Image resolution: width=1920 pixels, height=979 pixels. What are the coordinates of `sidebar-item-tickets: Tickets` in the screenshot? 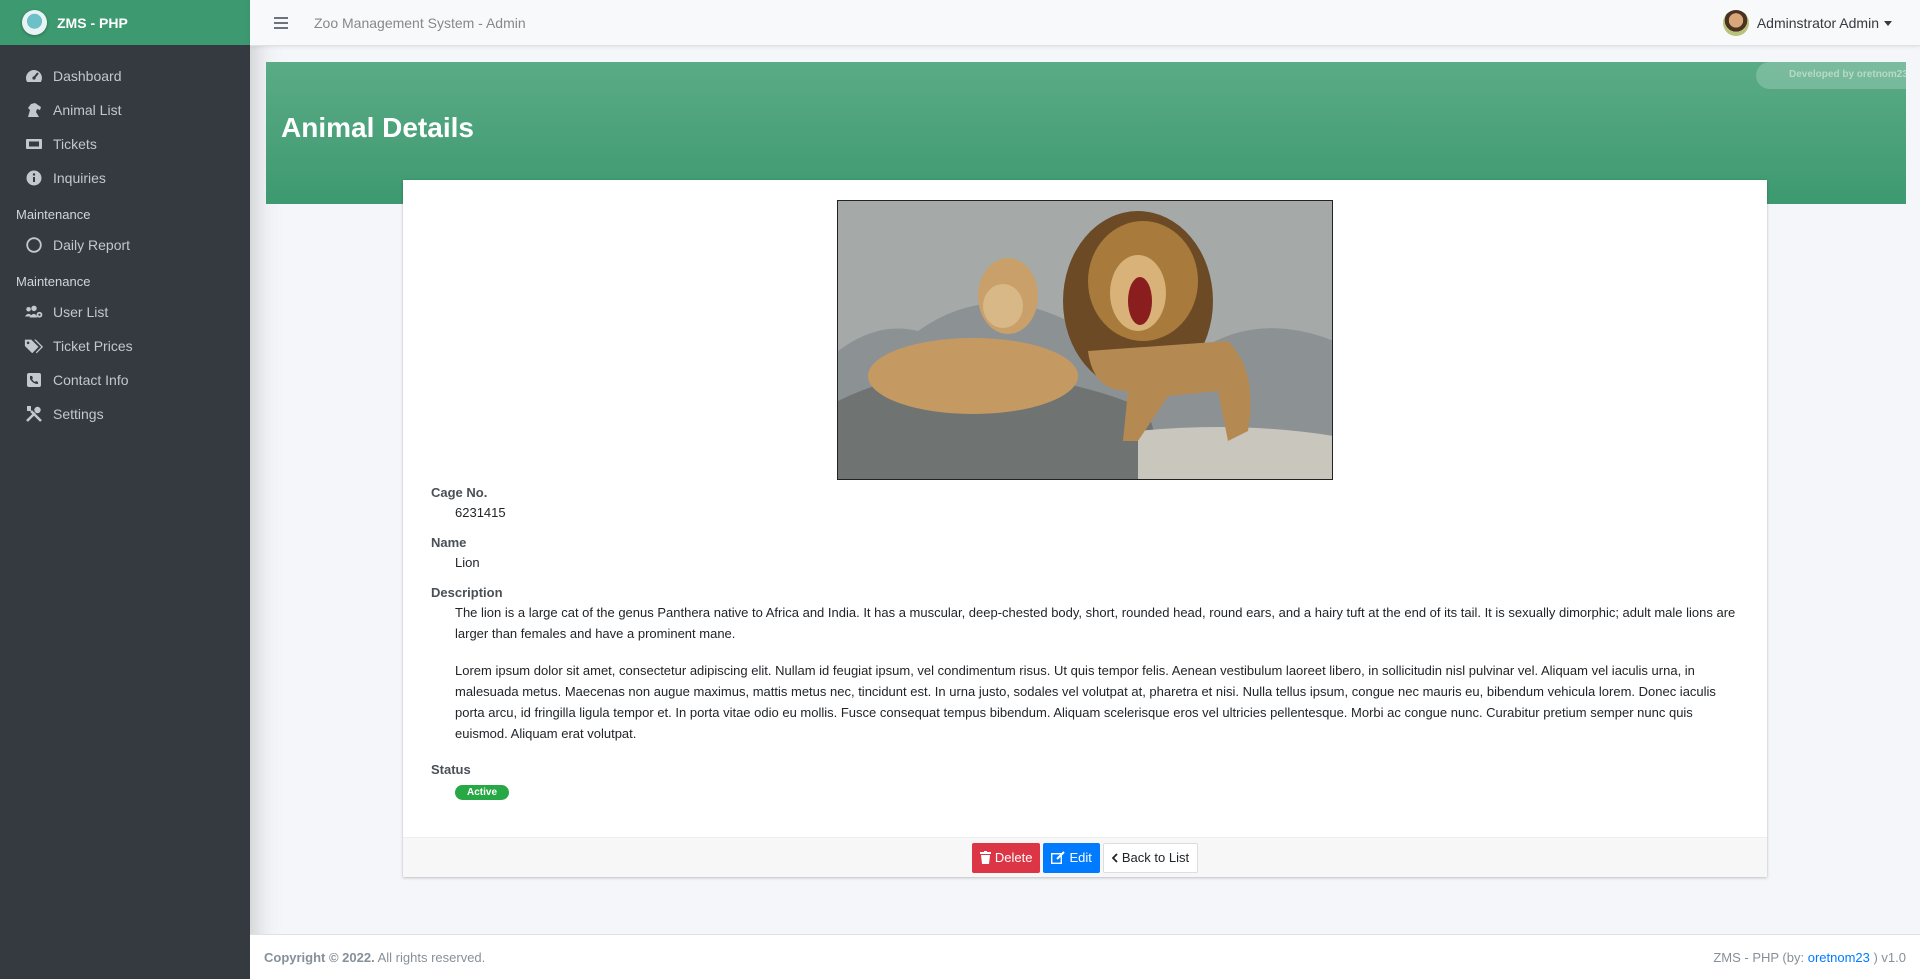 It's located at (125, 144).